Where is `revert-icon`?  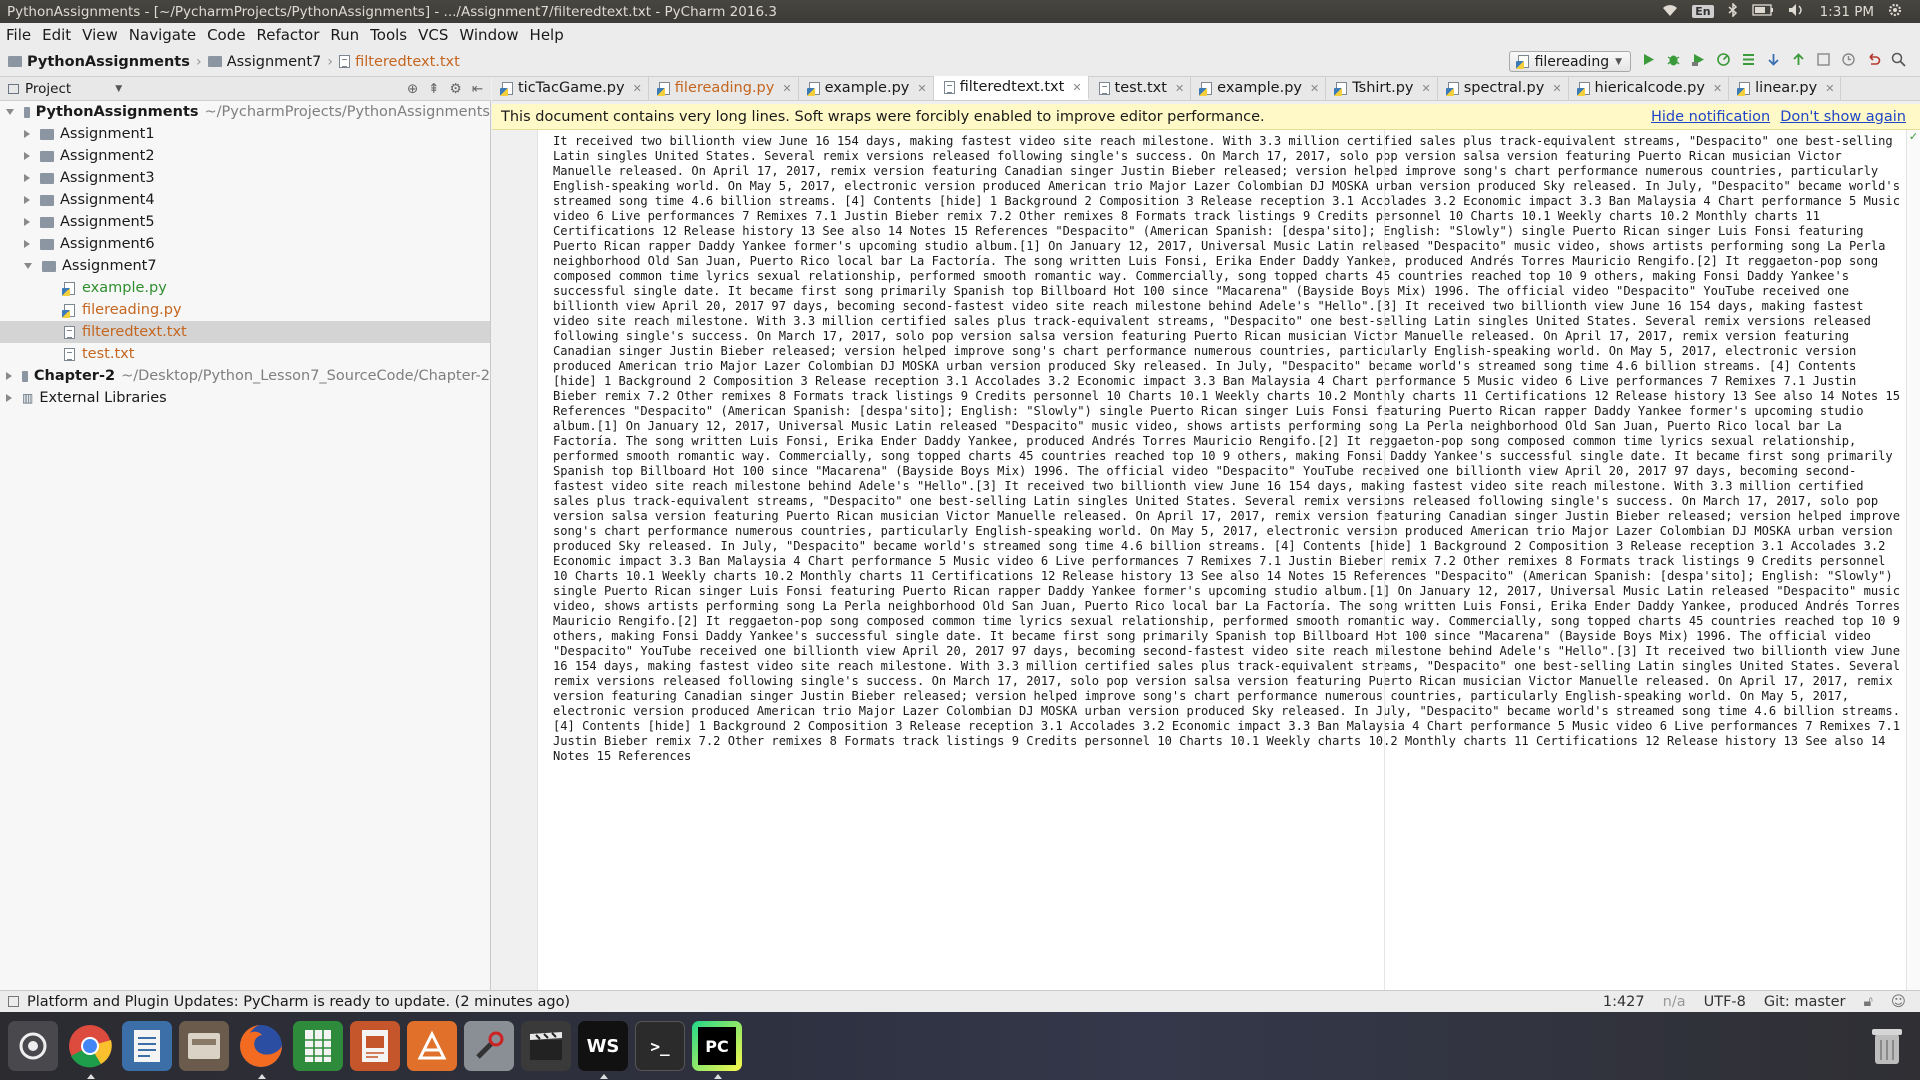 revert-icon is located at coordinates (1873, 61).